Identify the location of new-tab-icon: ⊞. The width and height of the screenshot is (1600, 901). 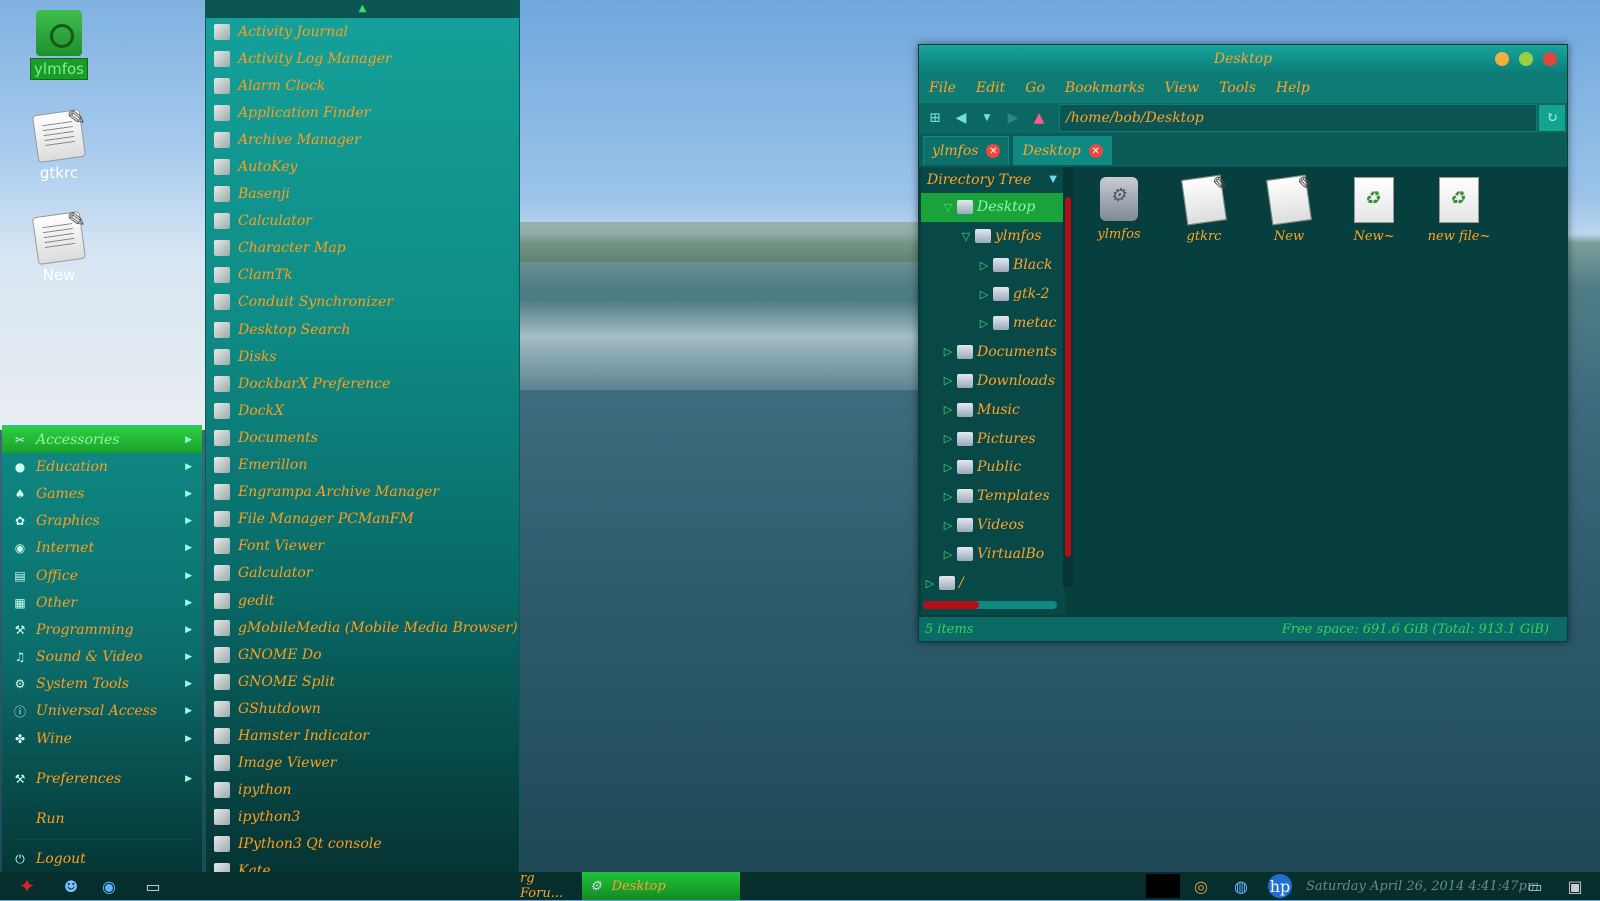
(935, 118).